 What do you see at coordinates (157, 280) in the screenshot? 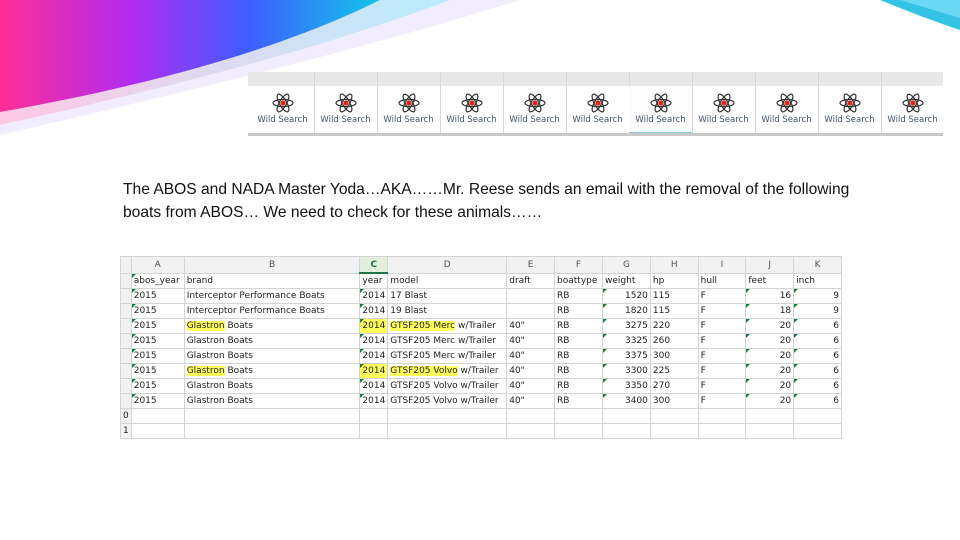
I see `header-cell-abos-year: abos_year` at bounding box center [157, 280].